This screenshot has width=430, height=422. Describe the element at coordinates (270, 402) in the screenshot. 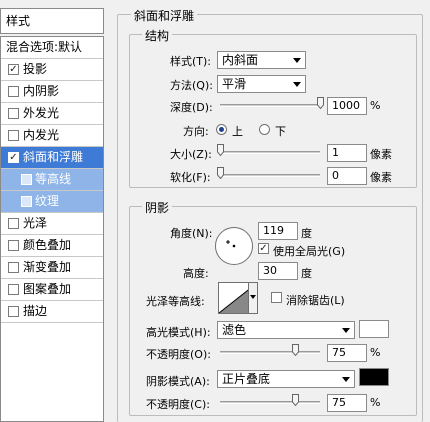

I see `shadow-opacity-track` at that location.